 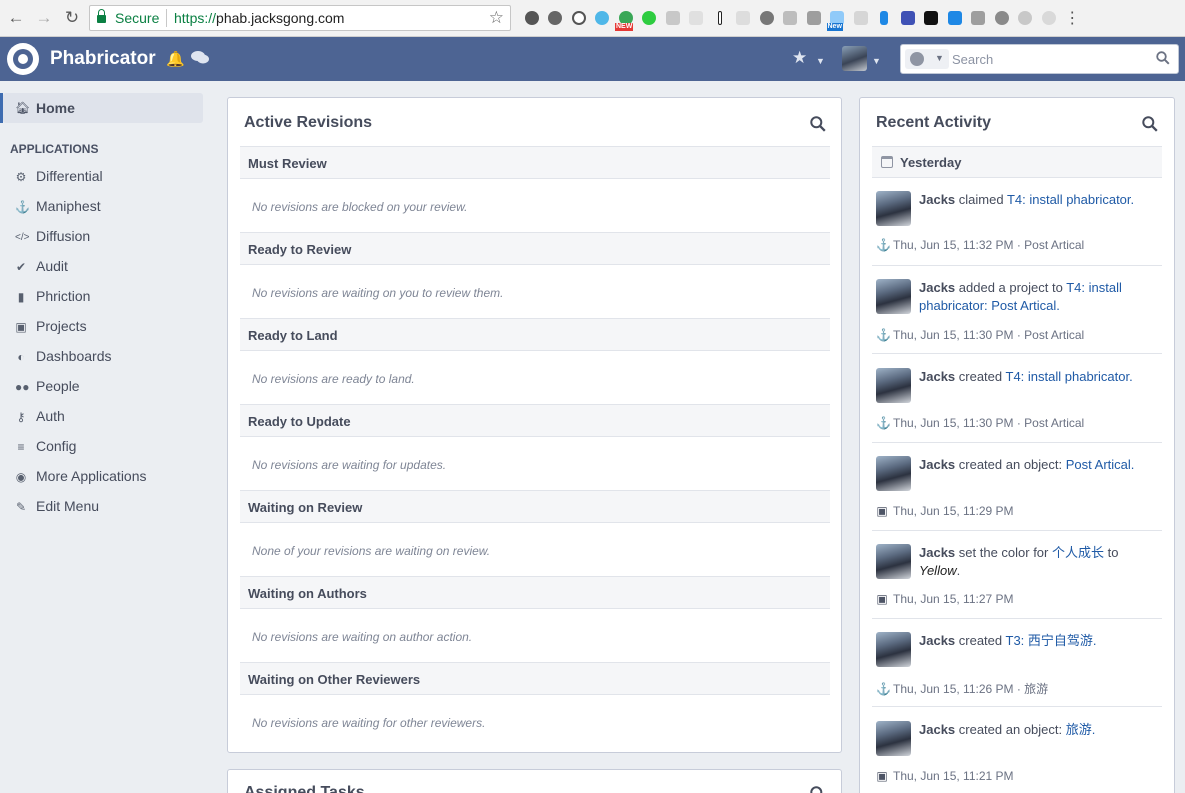 I want to click on sidebar-item-audit: ✔ Audit, so click(x=105, y=268).